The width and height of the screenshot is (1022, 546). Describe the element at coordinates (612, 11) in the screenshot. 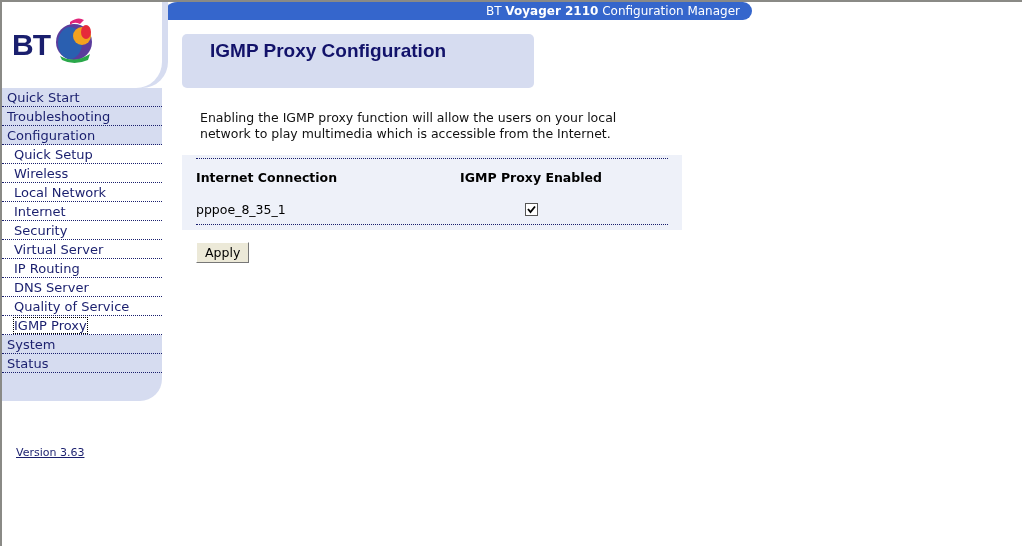

I see `header-title: BT Voyager 2110 Configuration Manager` at that location.